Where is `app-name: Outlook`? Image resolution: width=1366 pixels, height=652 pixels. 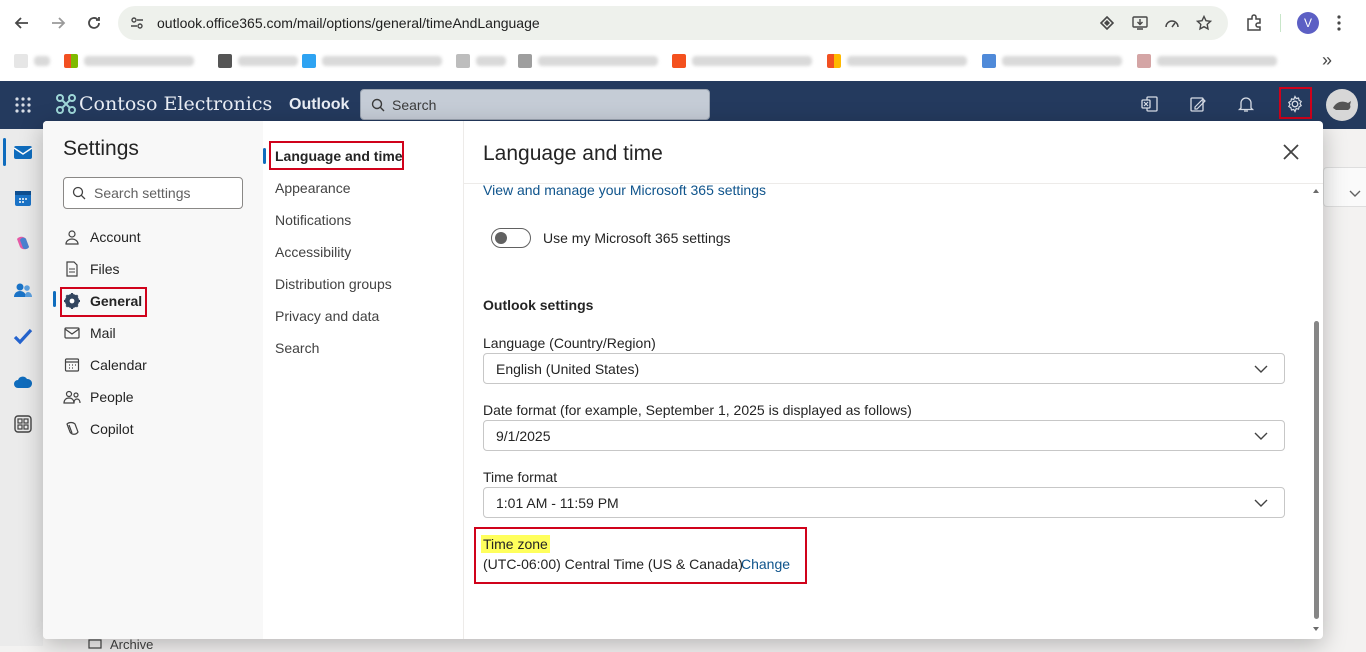
app-name: Outlook is located at coordinates (319, 105).